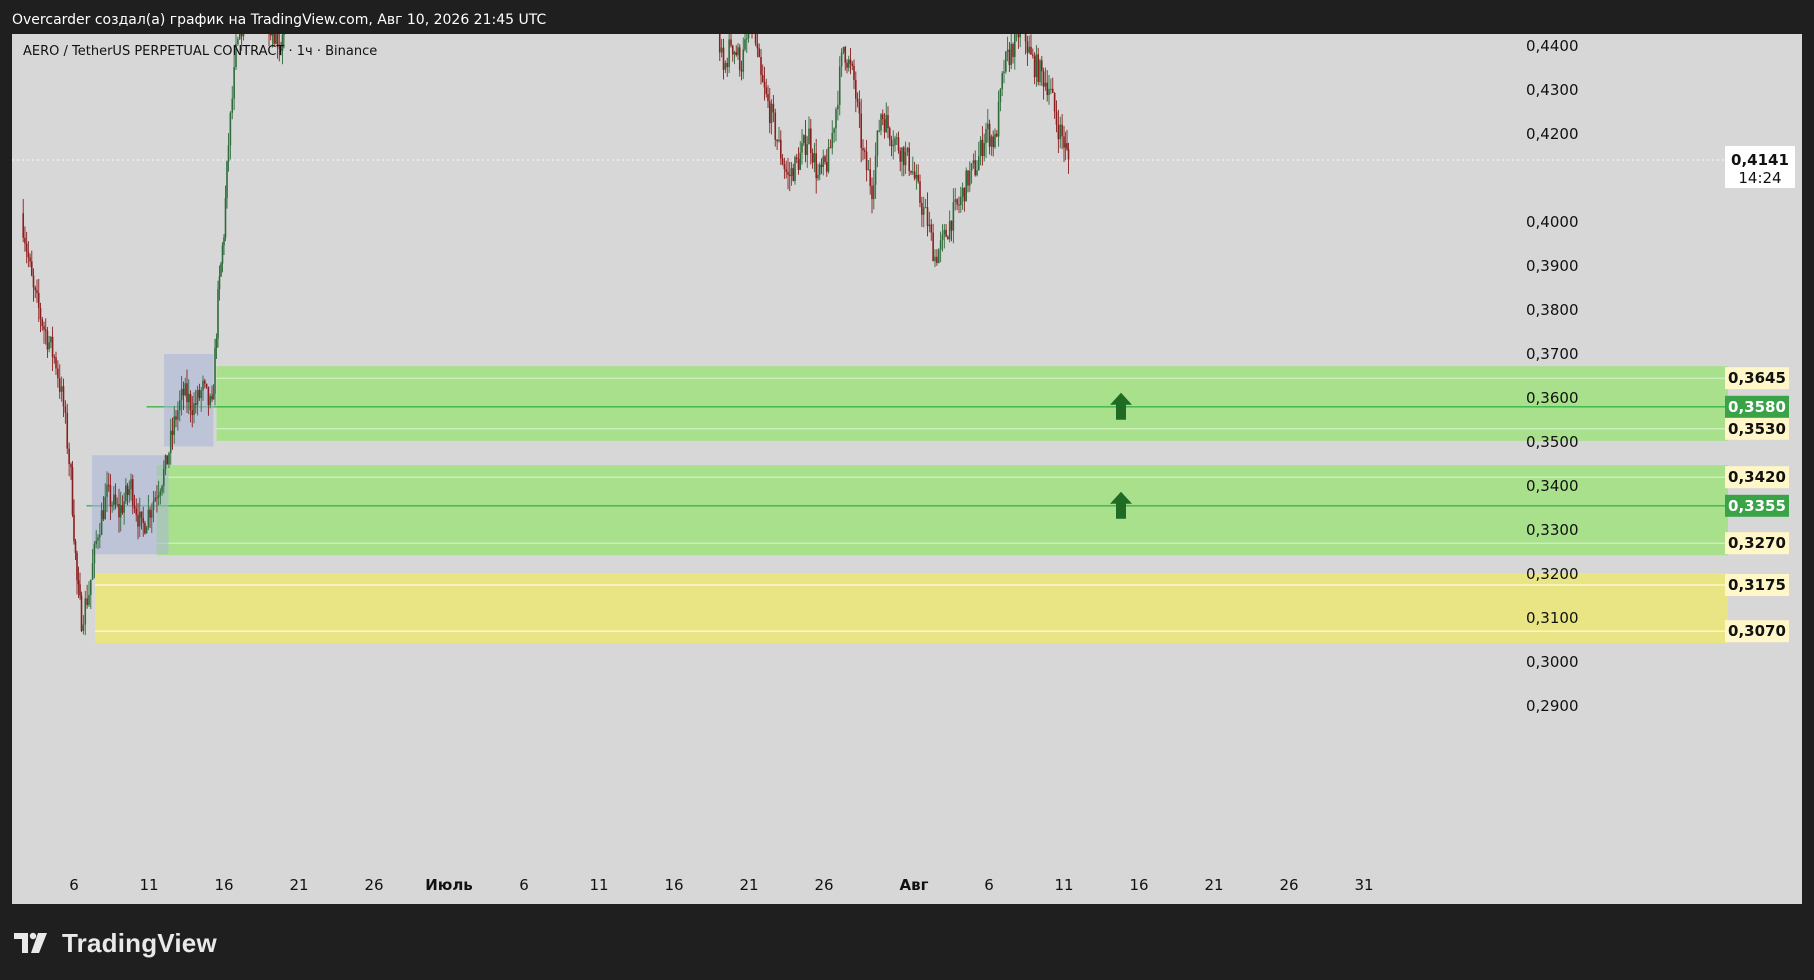 The width and height of the screenshot is (1814, 980). I want to click on tradingview-brand: TradingView, so click(115, 943).